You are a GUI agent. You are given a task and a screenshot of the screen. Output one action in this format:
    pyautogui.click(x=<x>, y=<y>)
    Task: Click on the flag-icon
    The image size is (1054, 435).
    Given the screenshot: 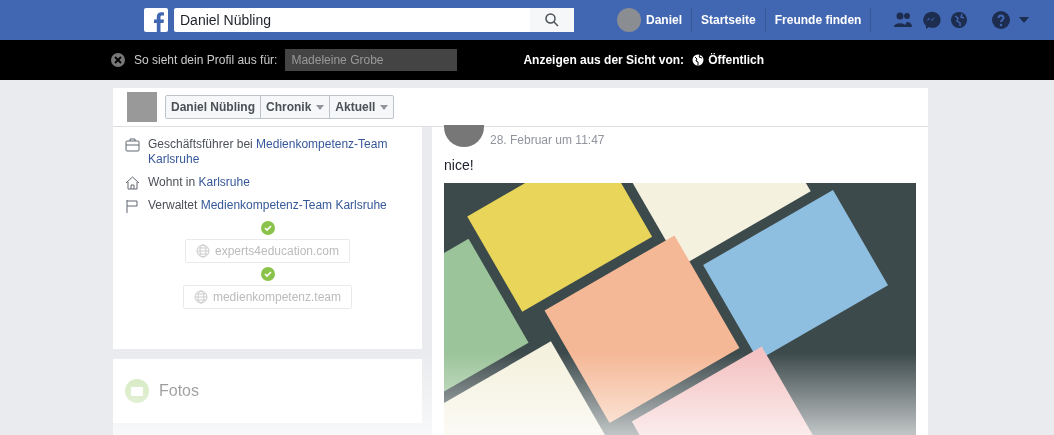 What is the action you would take?
    pyautogui.click(x=132, y=206)
    